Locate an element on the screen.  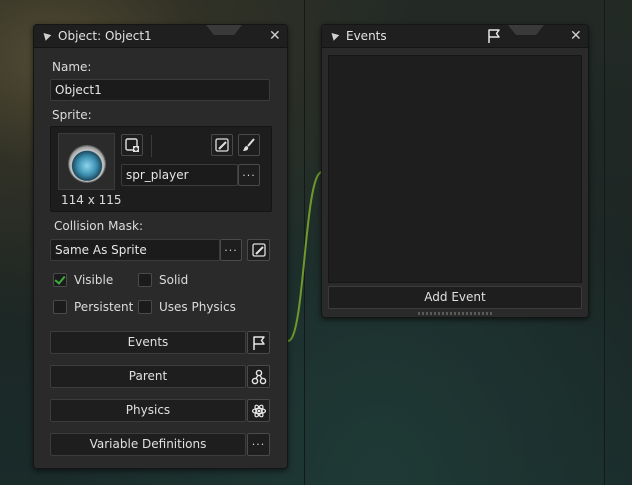
new-sprite-button is located at coordinates (132, 145).